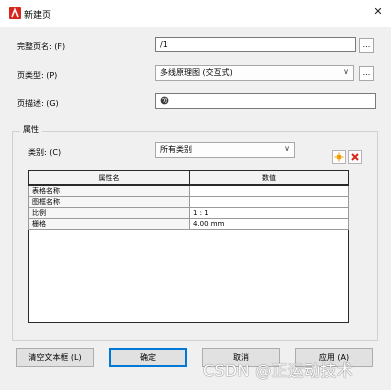 Image resolution: width=391 pixels, height=390 pixels. Describe the element at coordinates (109, 178) in the screenshot. I see `column-header-name: 属性名` at that location.